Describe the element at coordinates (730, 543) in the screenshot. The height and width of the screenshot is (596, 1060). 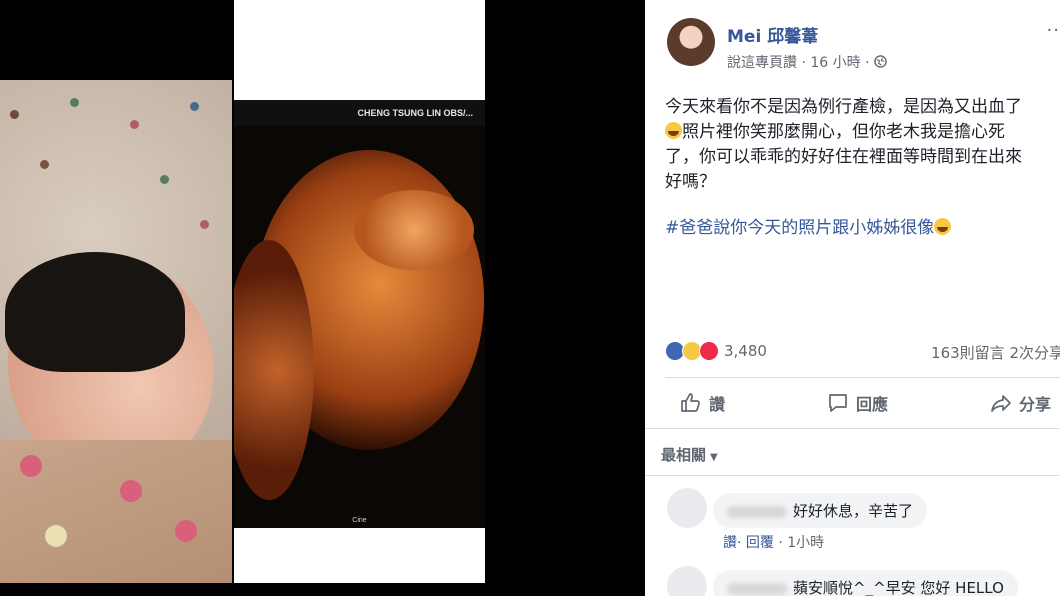
I see `comment-like-link: 讚` at that location.